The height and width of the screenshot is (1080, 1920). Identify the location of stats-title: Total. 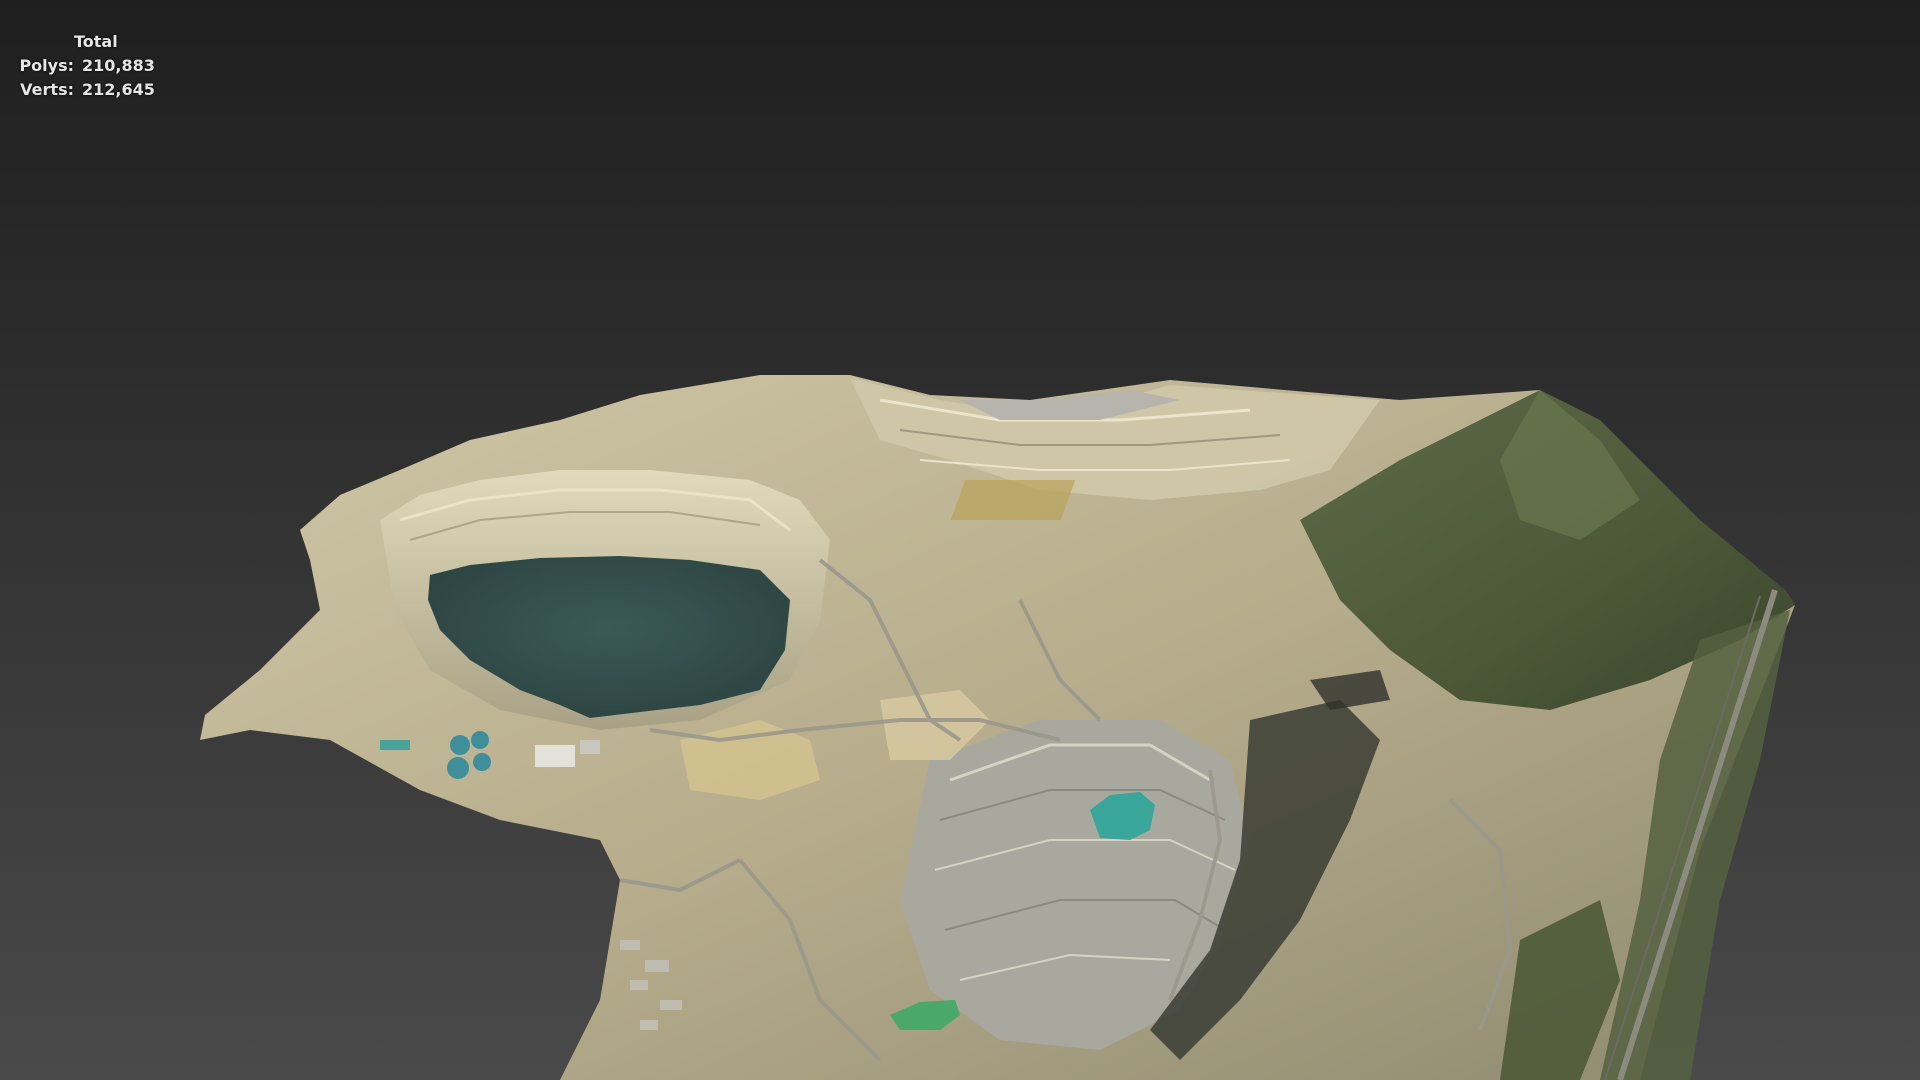
(96, 41).